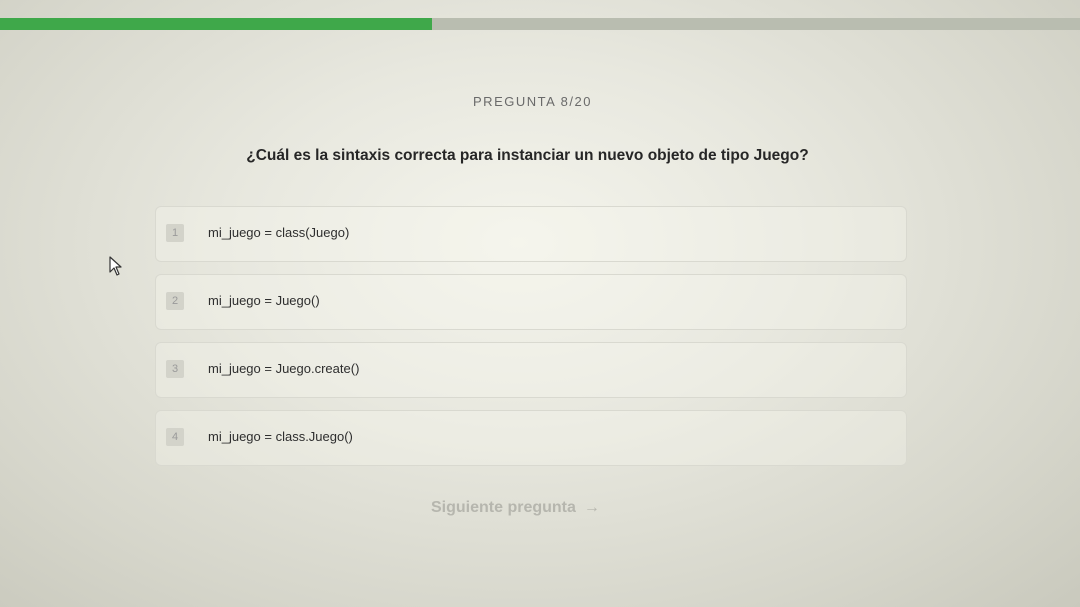 This screenshot has width=1080, height=607. What do you see at coordinates (264, 300) in the screenshot?
I see `option-label: mi_juego = Juego()` at bounding box center [264, 300].